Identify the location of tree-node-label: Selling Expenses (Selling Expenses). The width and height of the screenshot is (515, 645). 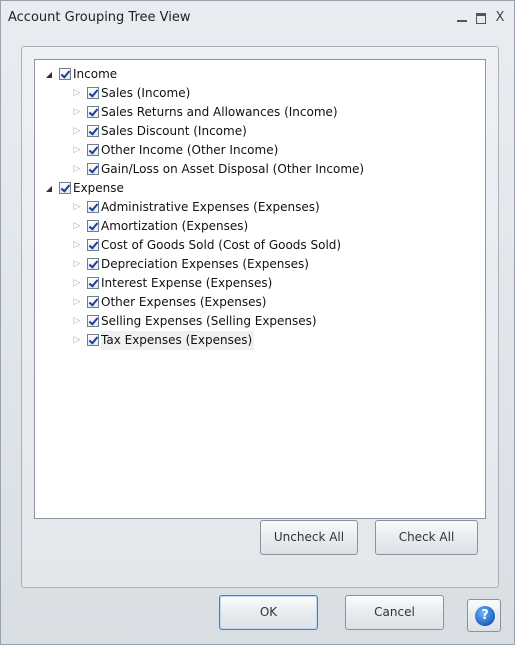
(209, 321).